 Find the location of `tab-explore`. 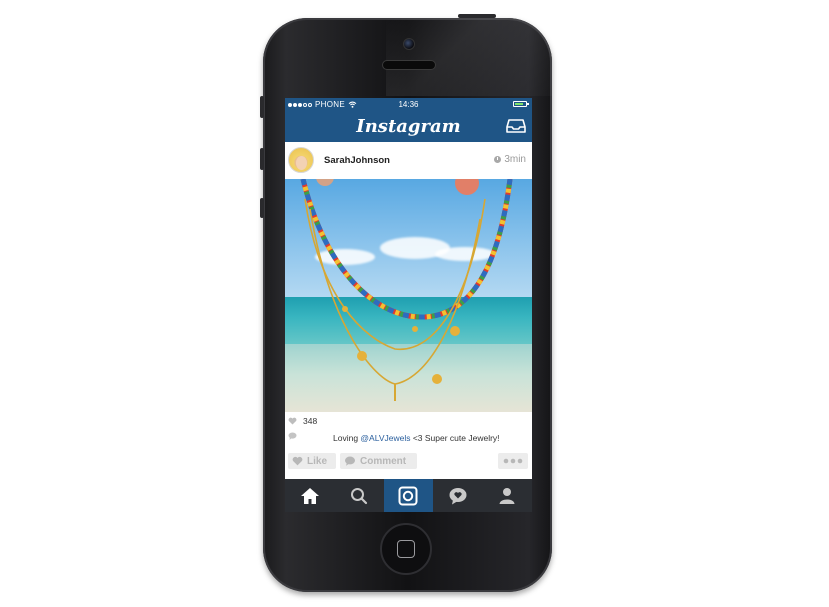

tab-explore is located at coordinates (358, 495).